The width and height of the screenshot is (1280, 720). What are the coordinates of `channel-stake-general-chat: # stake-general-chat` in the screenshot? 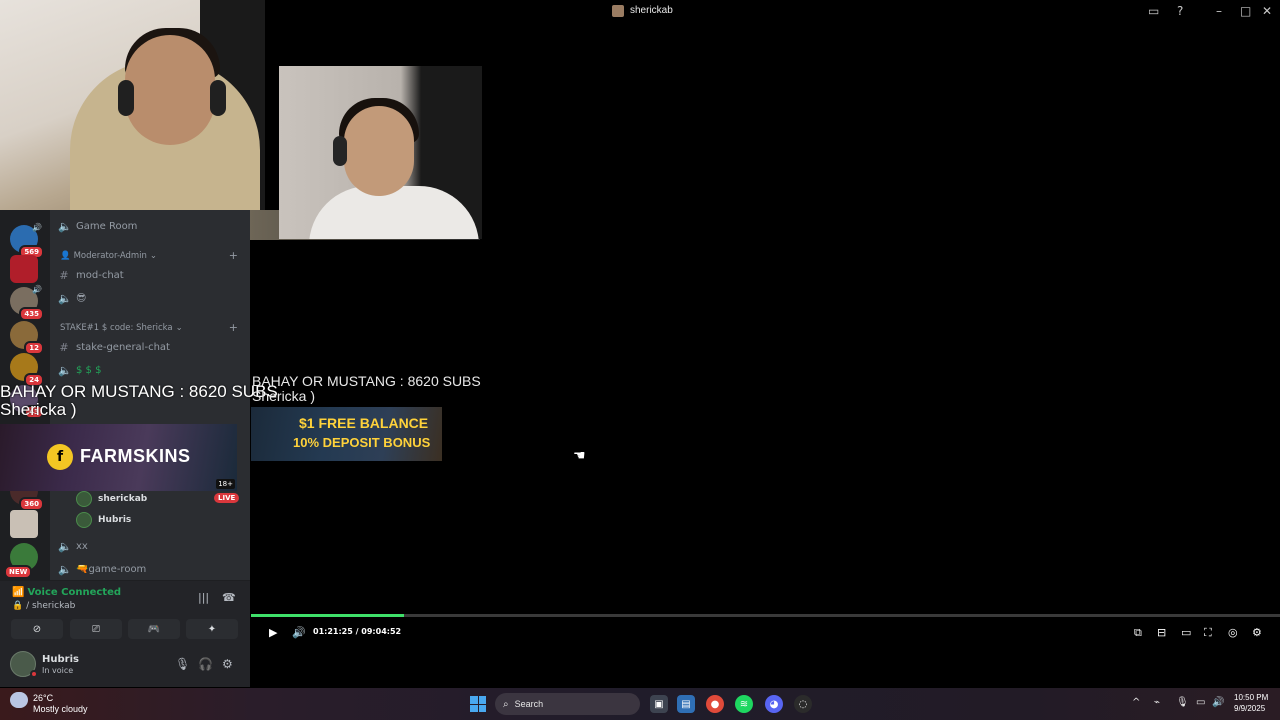 It's located at (114, 347).